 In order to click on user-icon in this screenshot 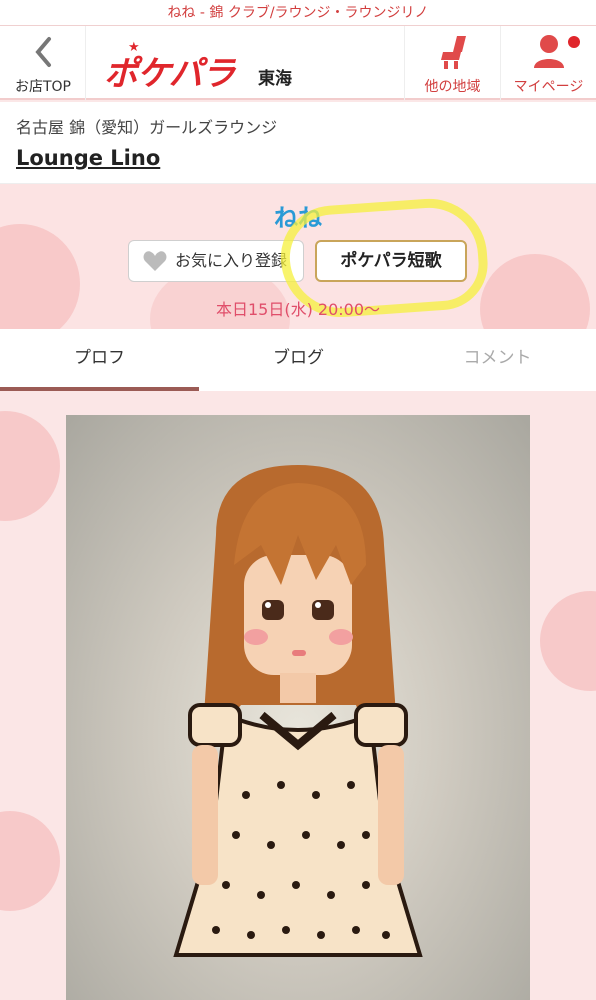, I will do `click(549, 51)`.